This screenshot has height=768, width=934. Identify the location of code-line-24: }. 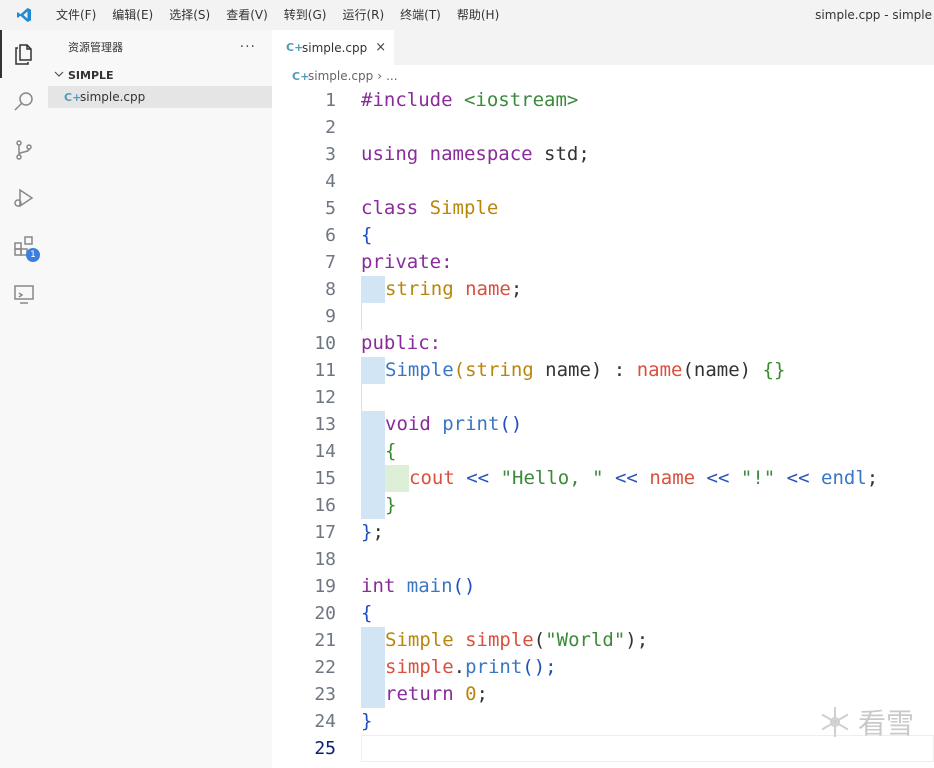
(367, 721).